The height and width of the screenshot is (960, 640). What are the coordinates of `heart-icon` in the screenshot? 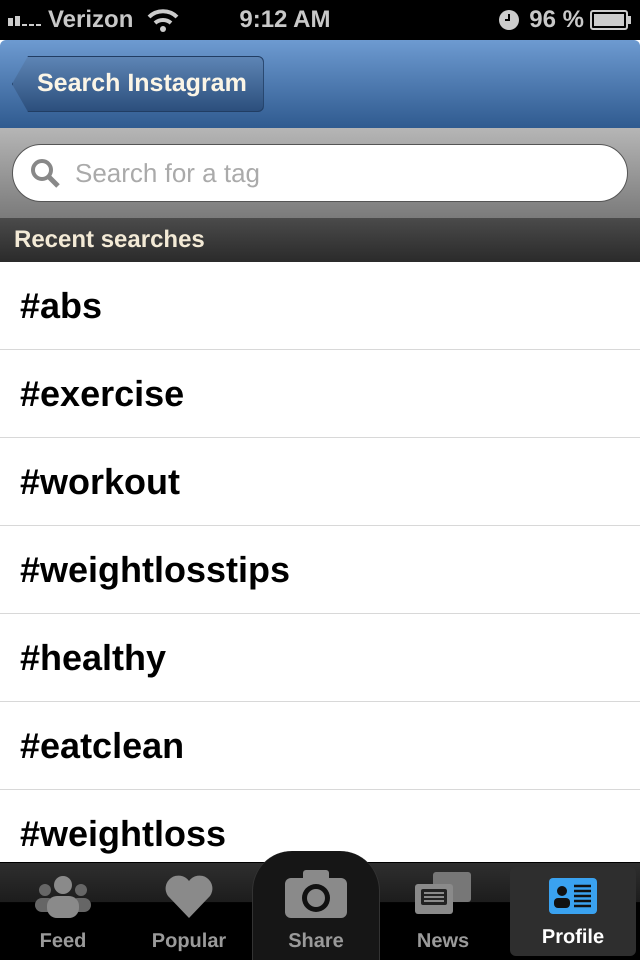 It's located at (189, 896).